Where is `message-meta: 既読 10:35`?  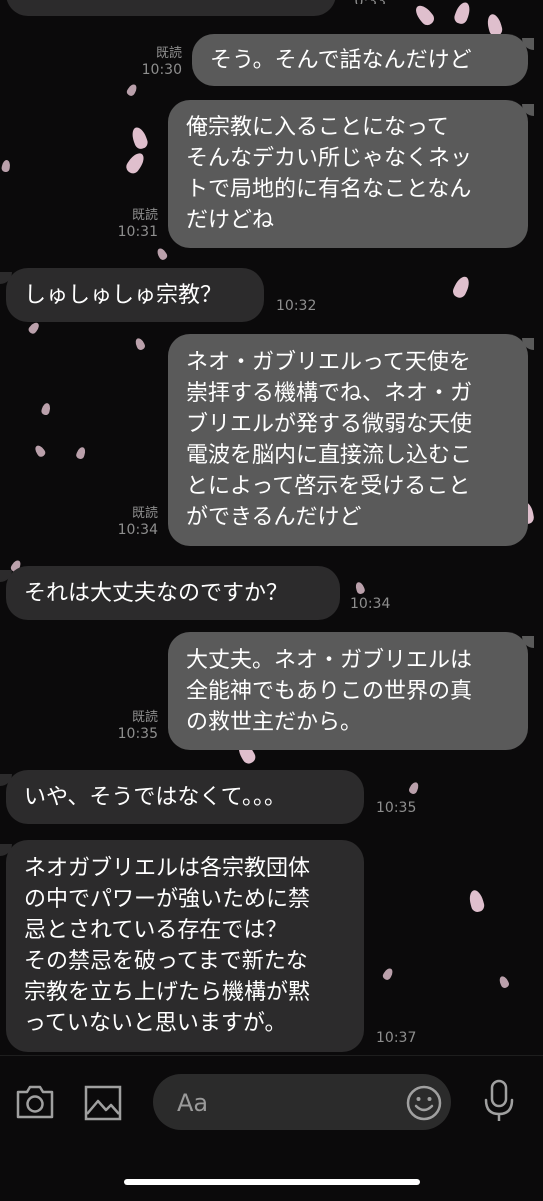 message-meta: 既読 10:35 is located at coordinates (132, 726).